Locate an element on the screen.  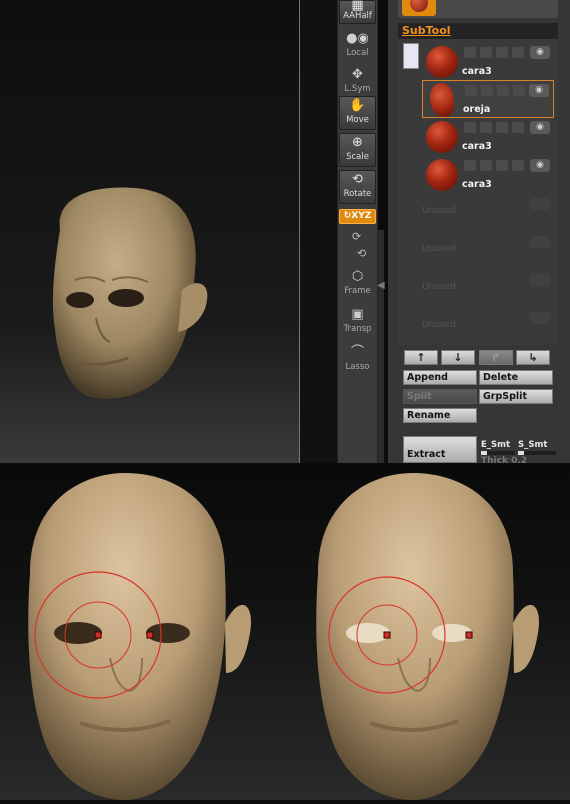
aahalf-button: ▦ AAHalf is located at coordinates (357, 12).